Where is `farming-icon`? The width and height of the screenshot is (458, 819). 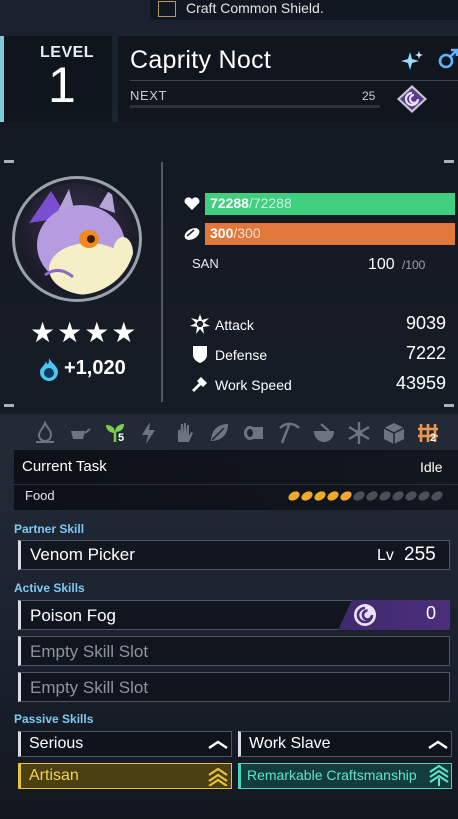 farming-icon is located at coordinates (429, 433).